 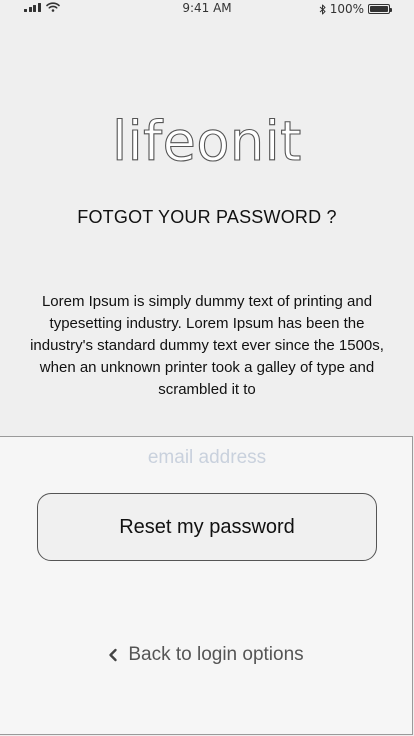 I want to click on battery-nub, so click(x=391, y=9).